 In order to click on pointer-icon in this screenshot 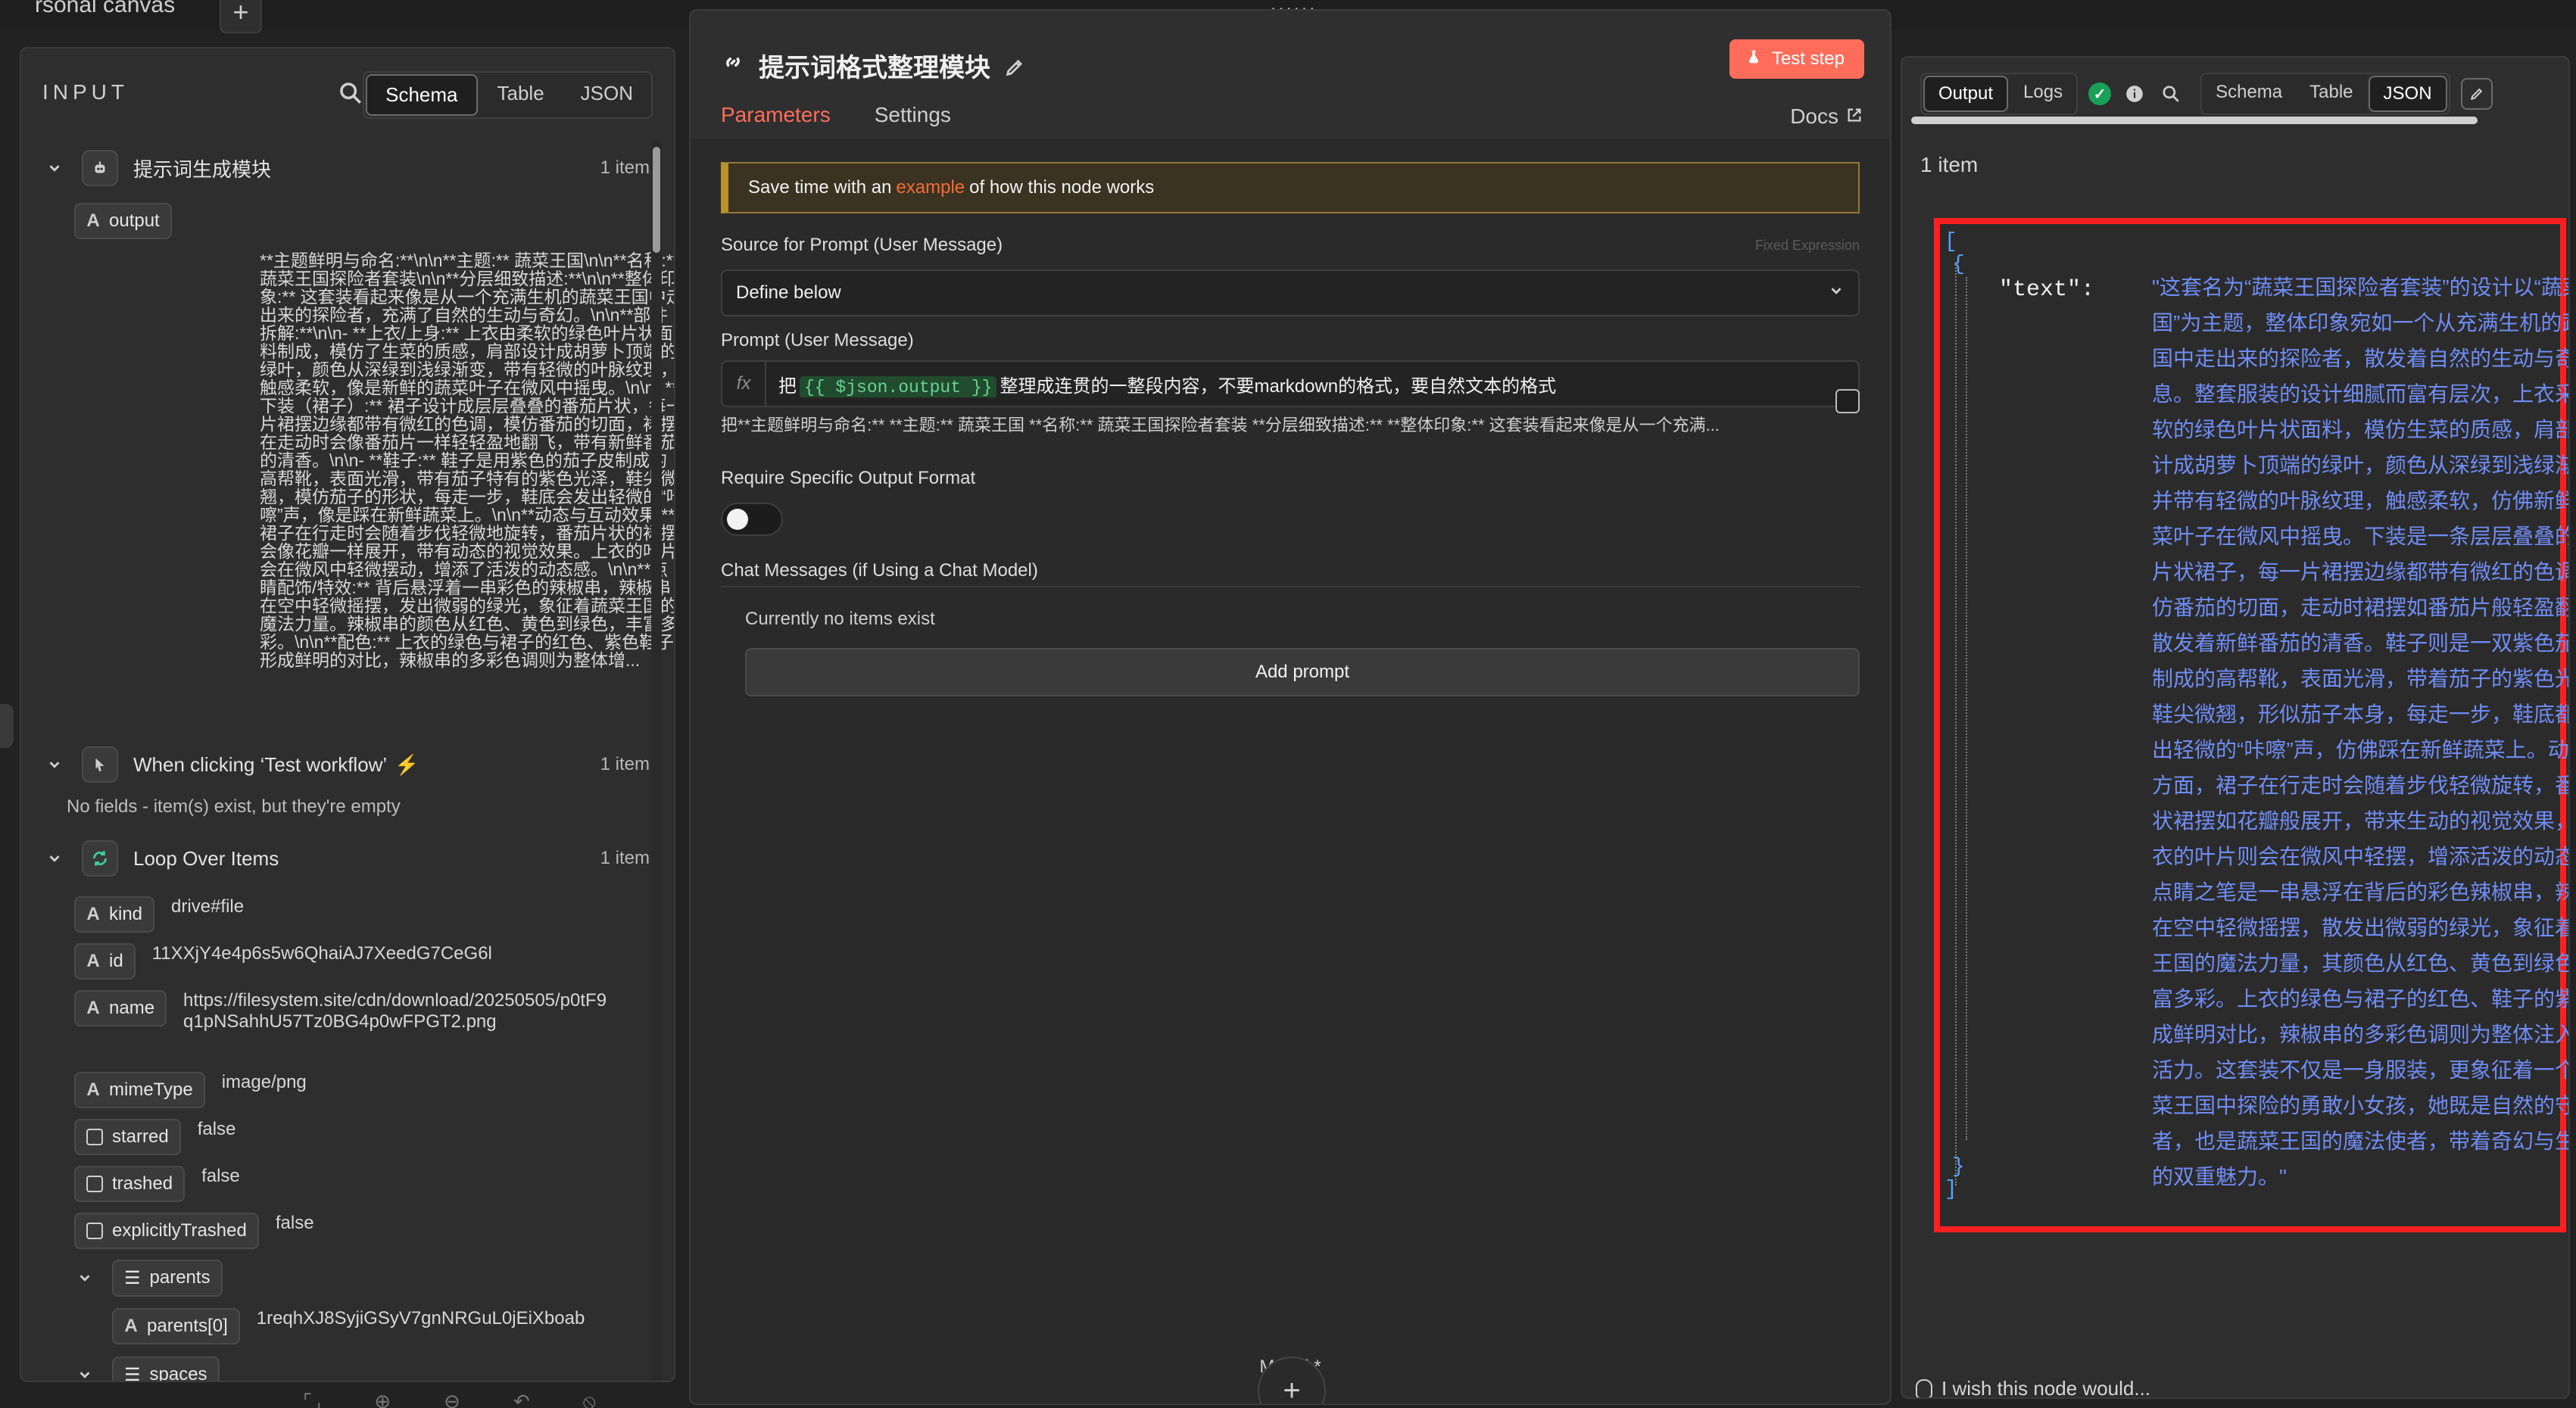, I will do `click(100, 764)`.